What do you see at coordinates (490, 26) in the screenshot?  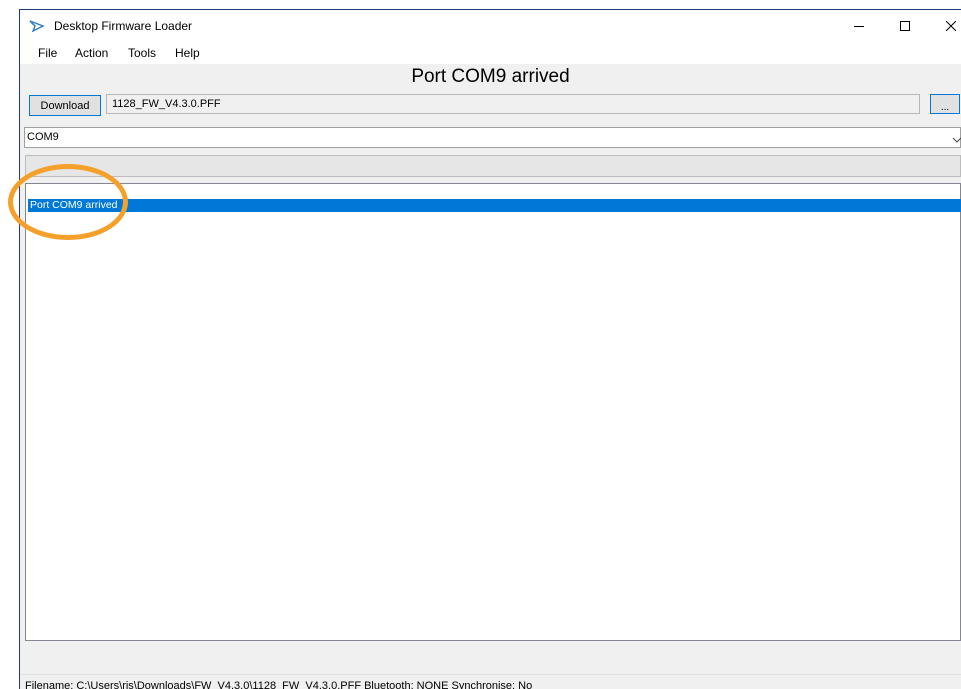 I see `title-bar: Desktop Firmware Loader` at bounding box center [490, 26].